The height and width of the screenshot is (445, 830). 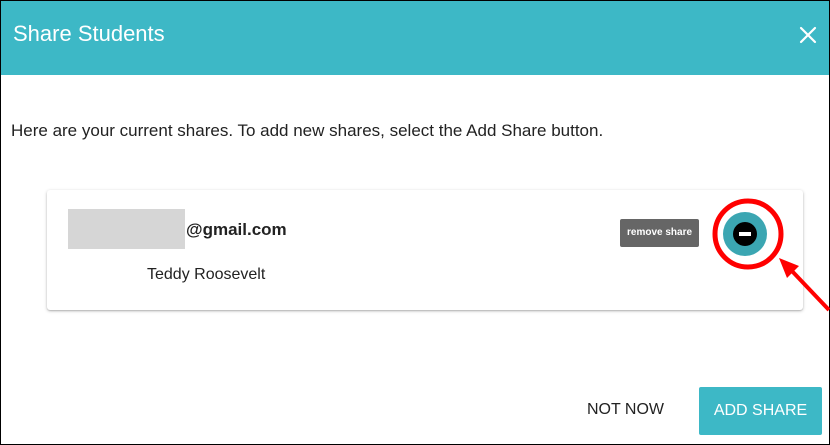 I want to click on remove-share-button, so click(x=745, y=234).